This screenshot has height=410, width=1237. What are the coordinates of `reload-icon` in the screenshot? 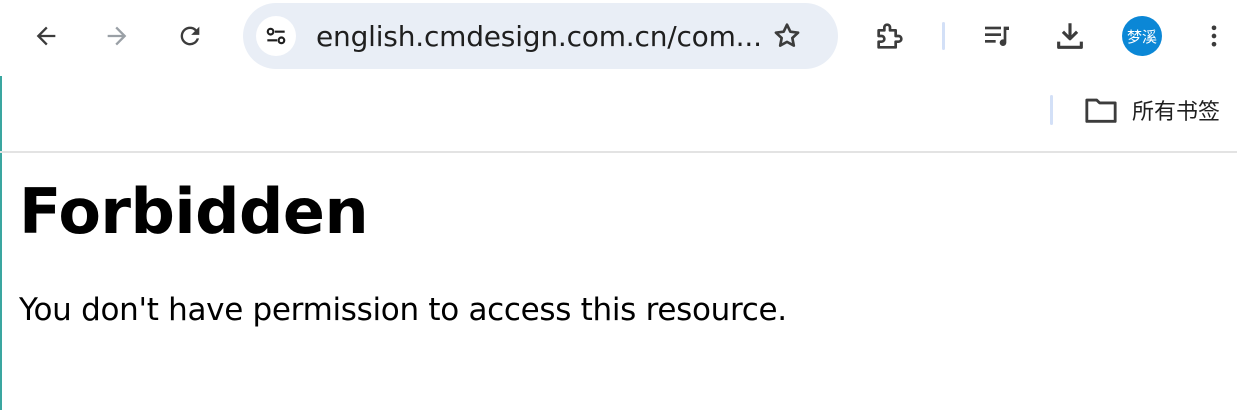 It's located at (190, 36).